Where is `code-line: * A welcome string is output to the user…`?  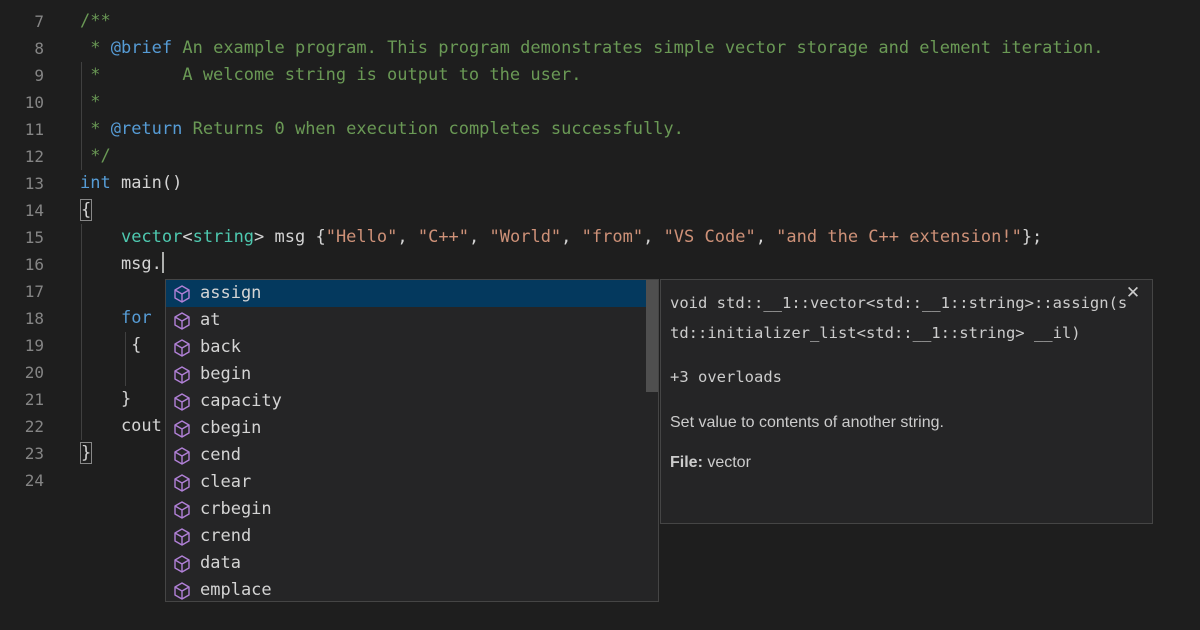 code-line: * A welcome string is output to the user… is located at coordinates (640, 75).